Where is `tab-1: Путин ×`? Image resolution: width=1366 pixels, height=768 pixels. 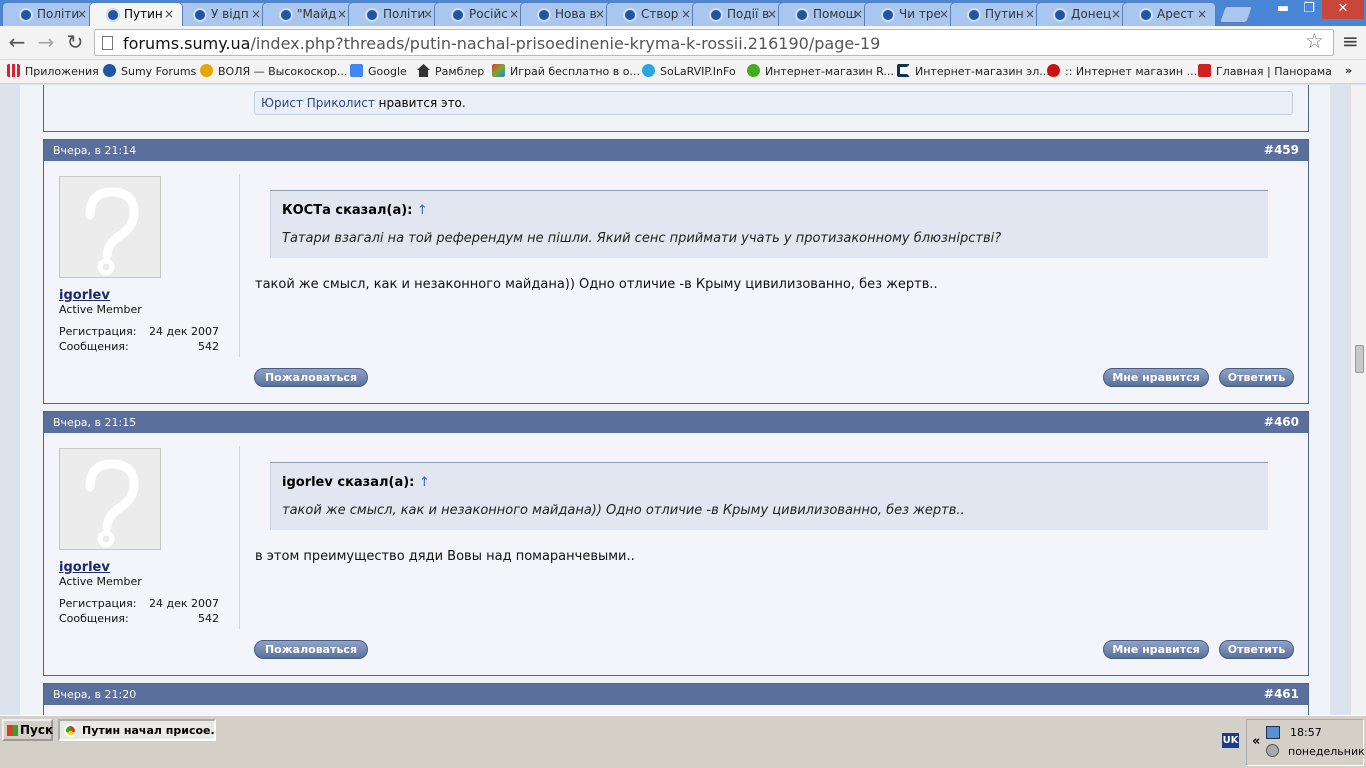 tab-1: Путин × is located at coordinates (136, 14).